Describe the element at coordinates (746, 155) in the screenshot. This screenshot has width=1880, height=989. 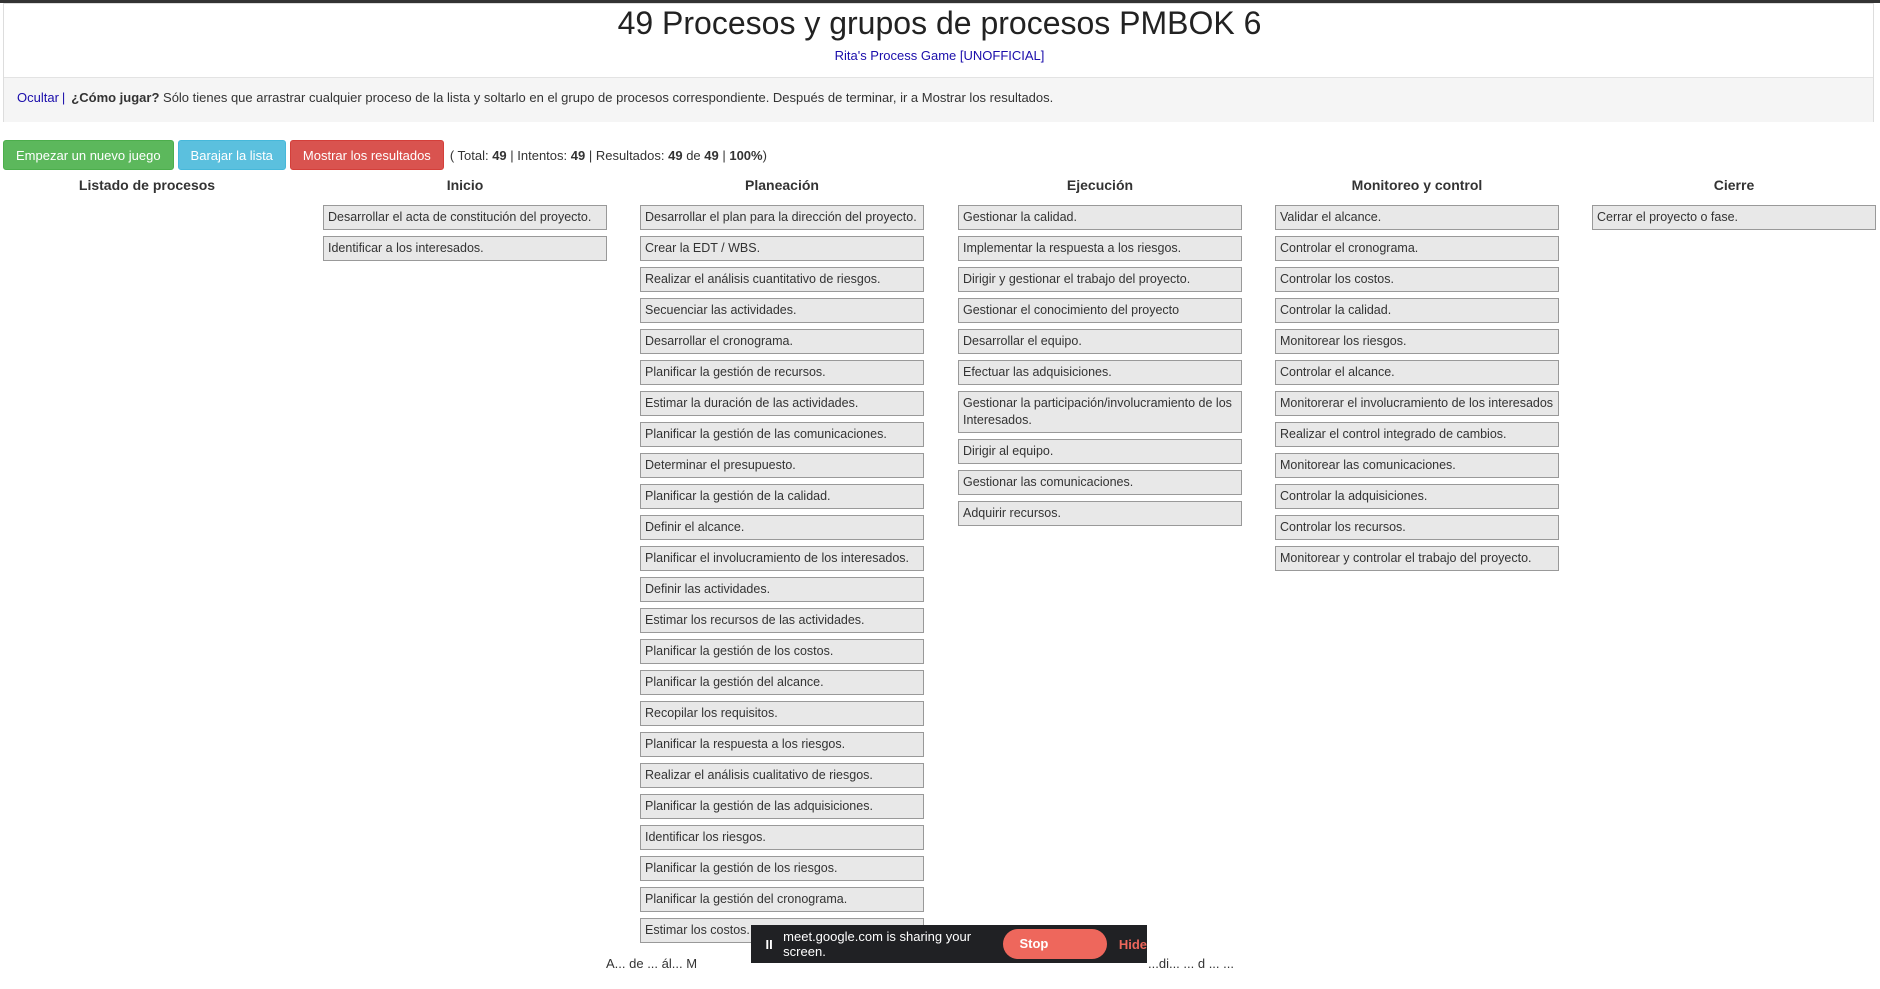
I see `stats-percent: 100%` at that location.